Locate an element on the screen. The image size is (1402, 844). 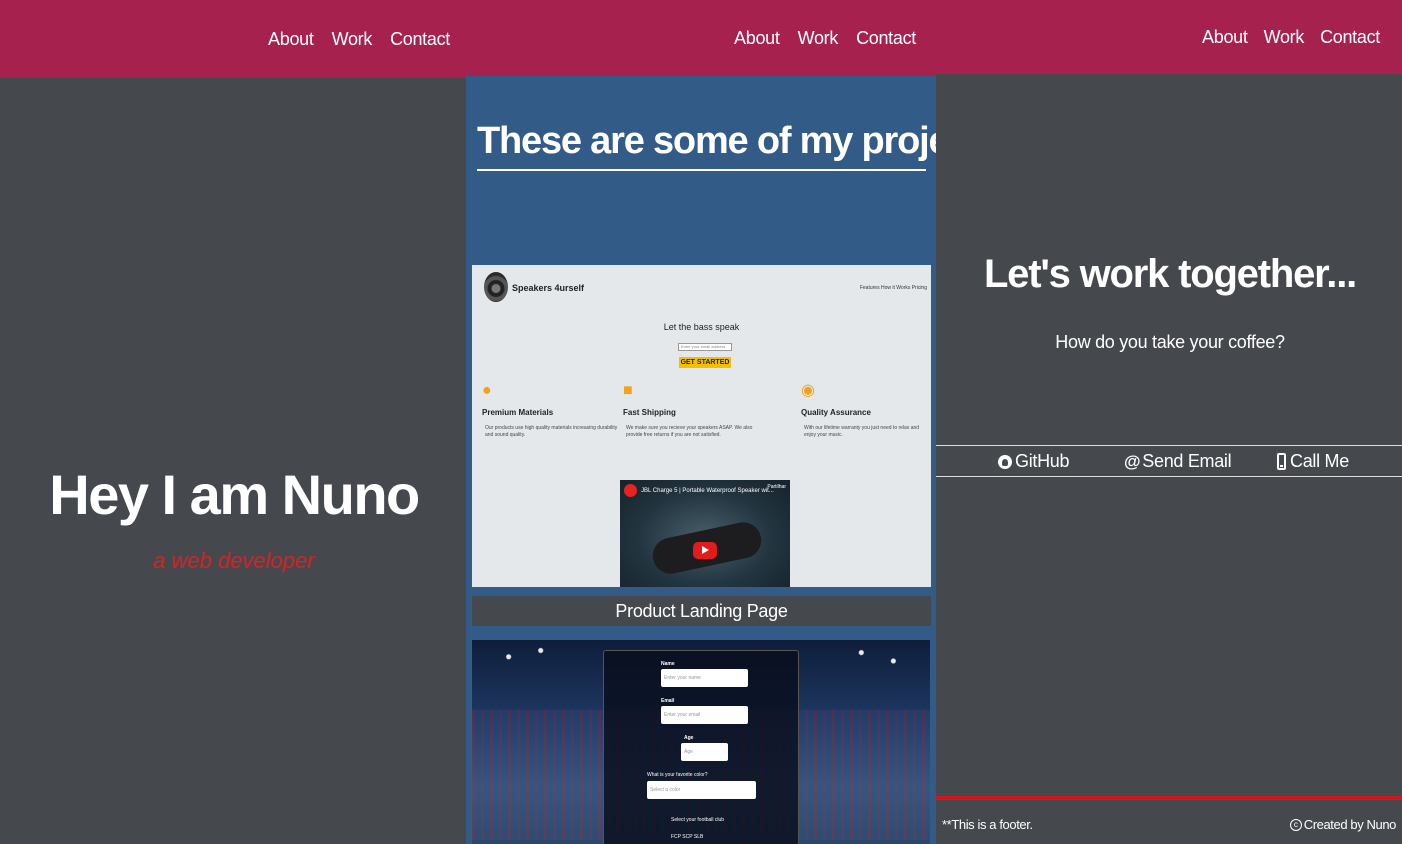
contact-links: GitHub @ Send Email Call Me is located at coordinates (1169, 461).